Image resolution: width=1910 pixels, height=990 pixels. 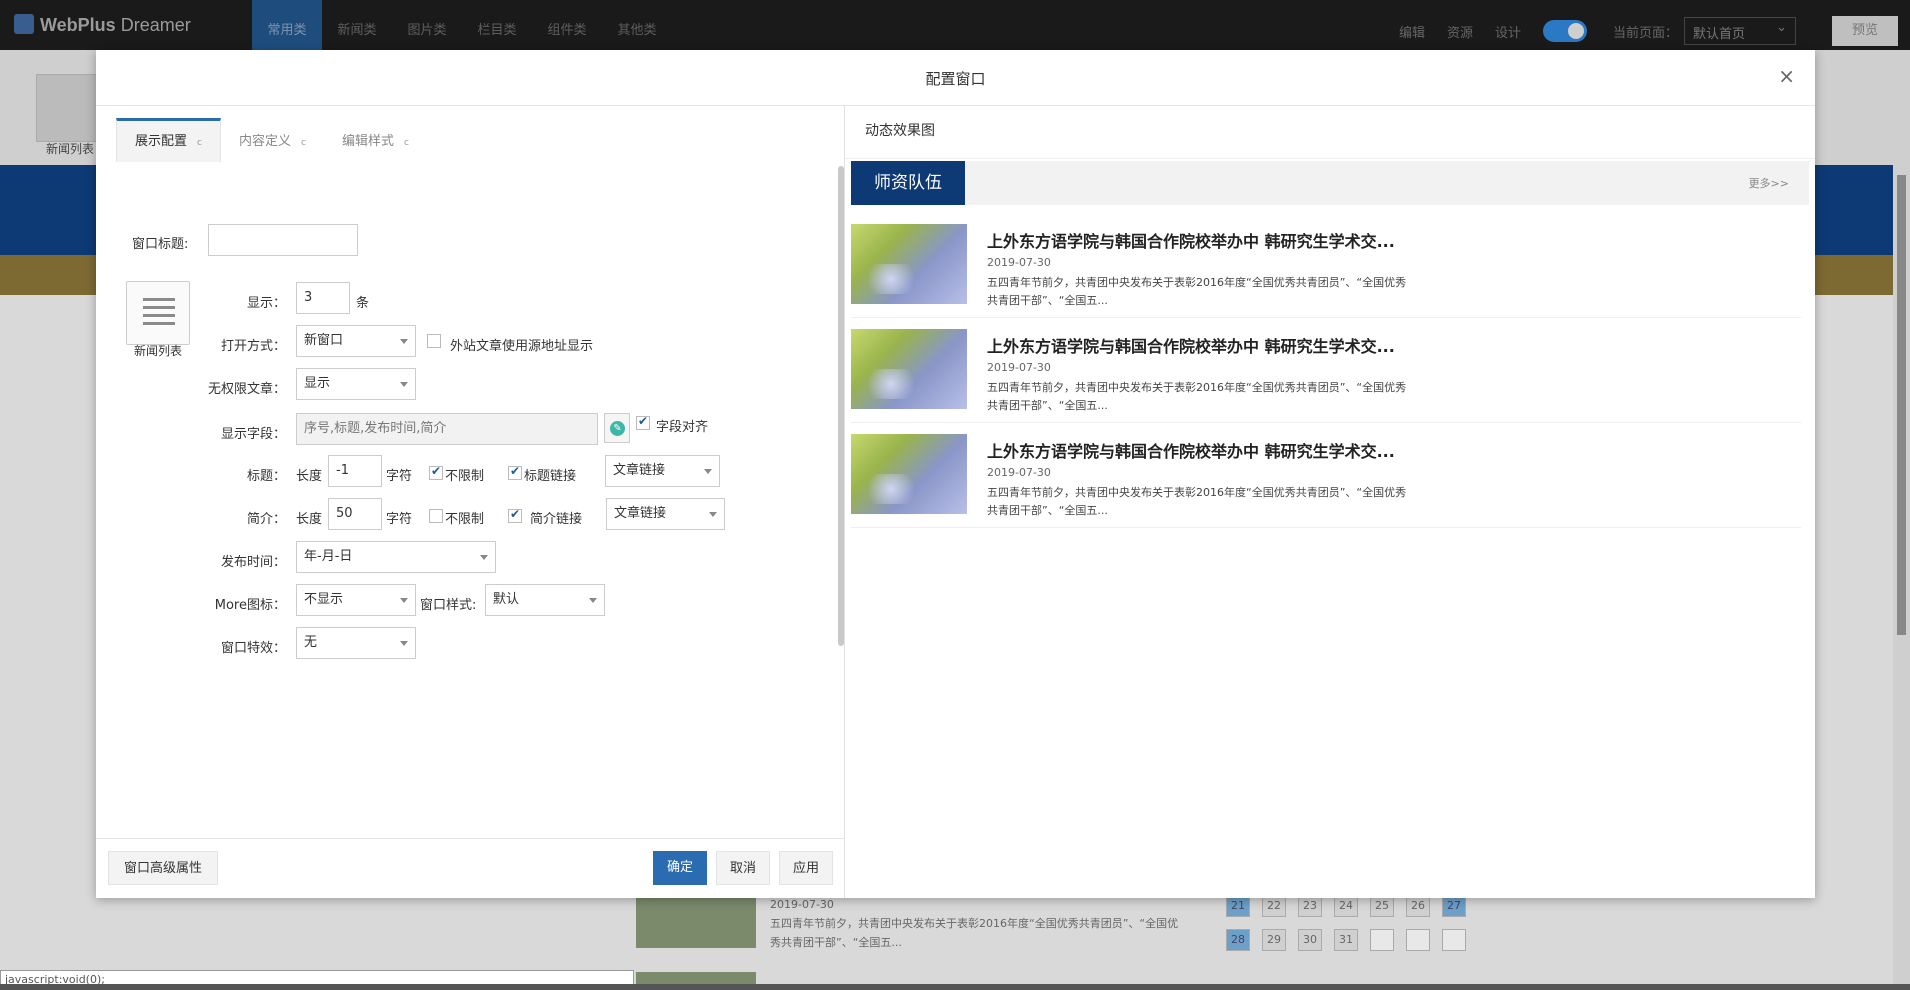 What do you see at coordinates (696, 923) in the screenshot?
I see `bg-news-thumb` at bounding box center [696, 923].